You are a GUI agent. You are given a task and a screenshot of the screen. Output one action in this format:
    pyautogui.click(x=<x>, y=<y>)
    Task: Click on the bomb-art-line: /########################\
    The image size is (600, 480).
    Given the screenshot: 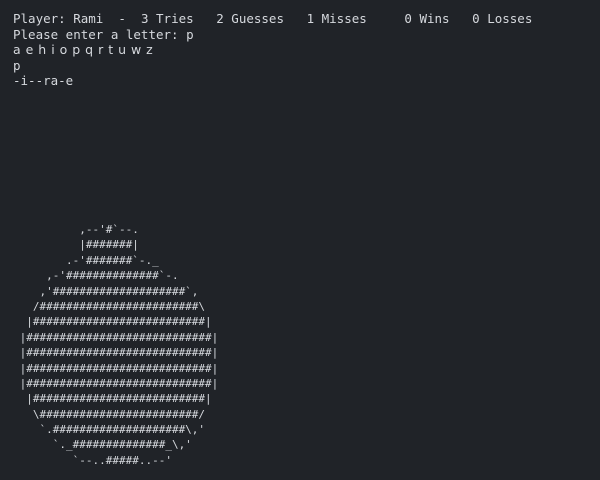 What is the action you would take?
    pyautogui.click(x=109, y=306)
    